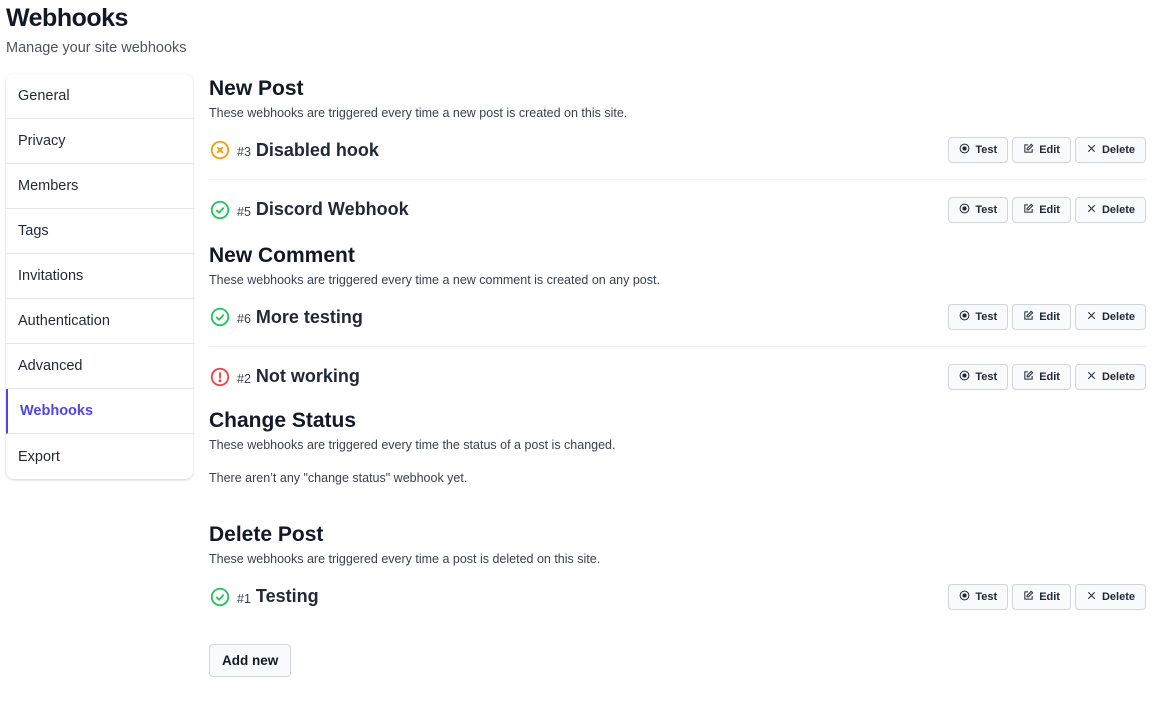 Image resolution: width=1156 pixels, height=713 pixels. What do you see at coordinates (677, 209) in the screenshot?
I see `hook-row: #5 Discord Webhook Test Edit Delete` at bounding box center [677, 209].